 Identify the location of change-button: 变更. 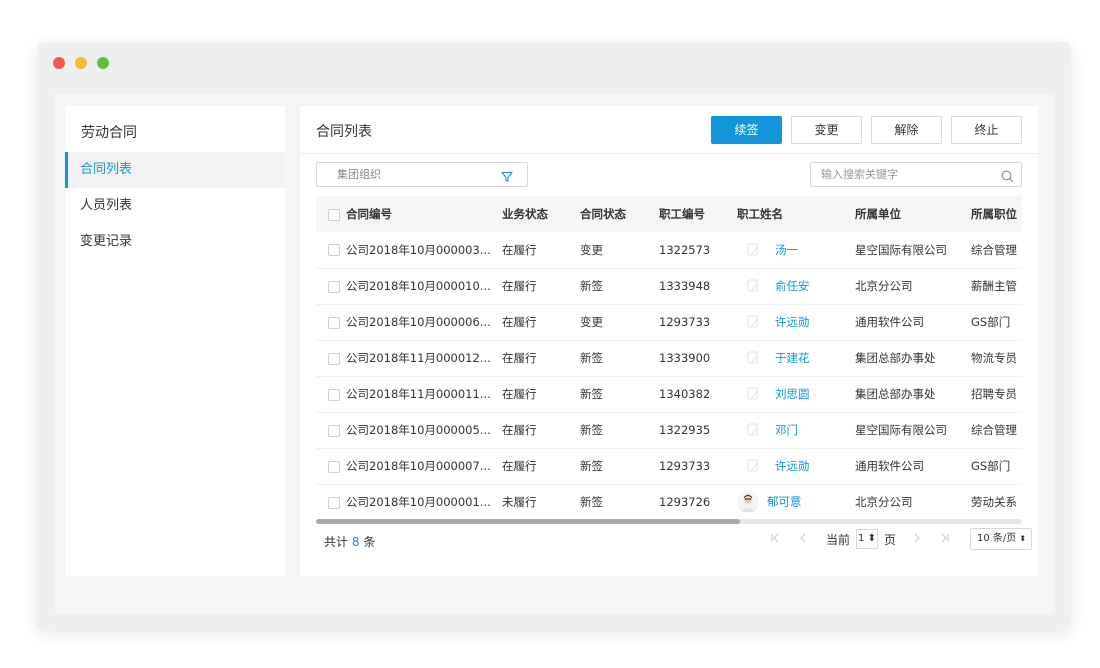
(826, 130).